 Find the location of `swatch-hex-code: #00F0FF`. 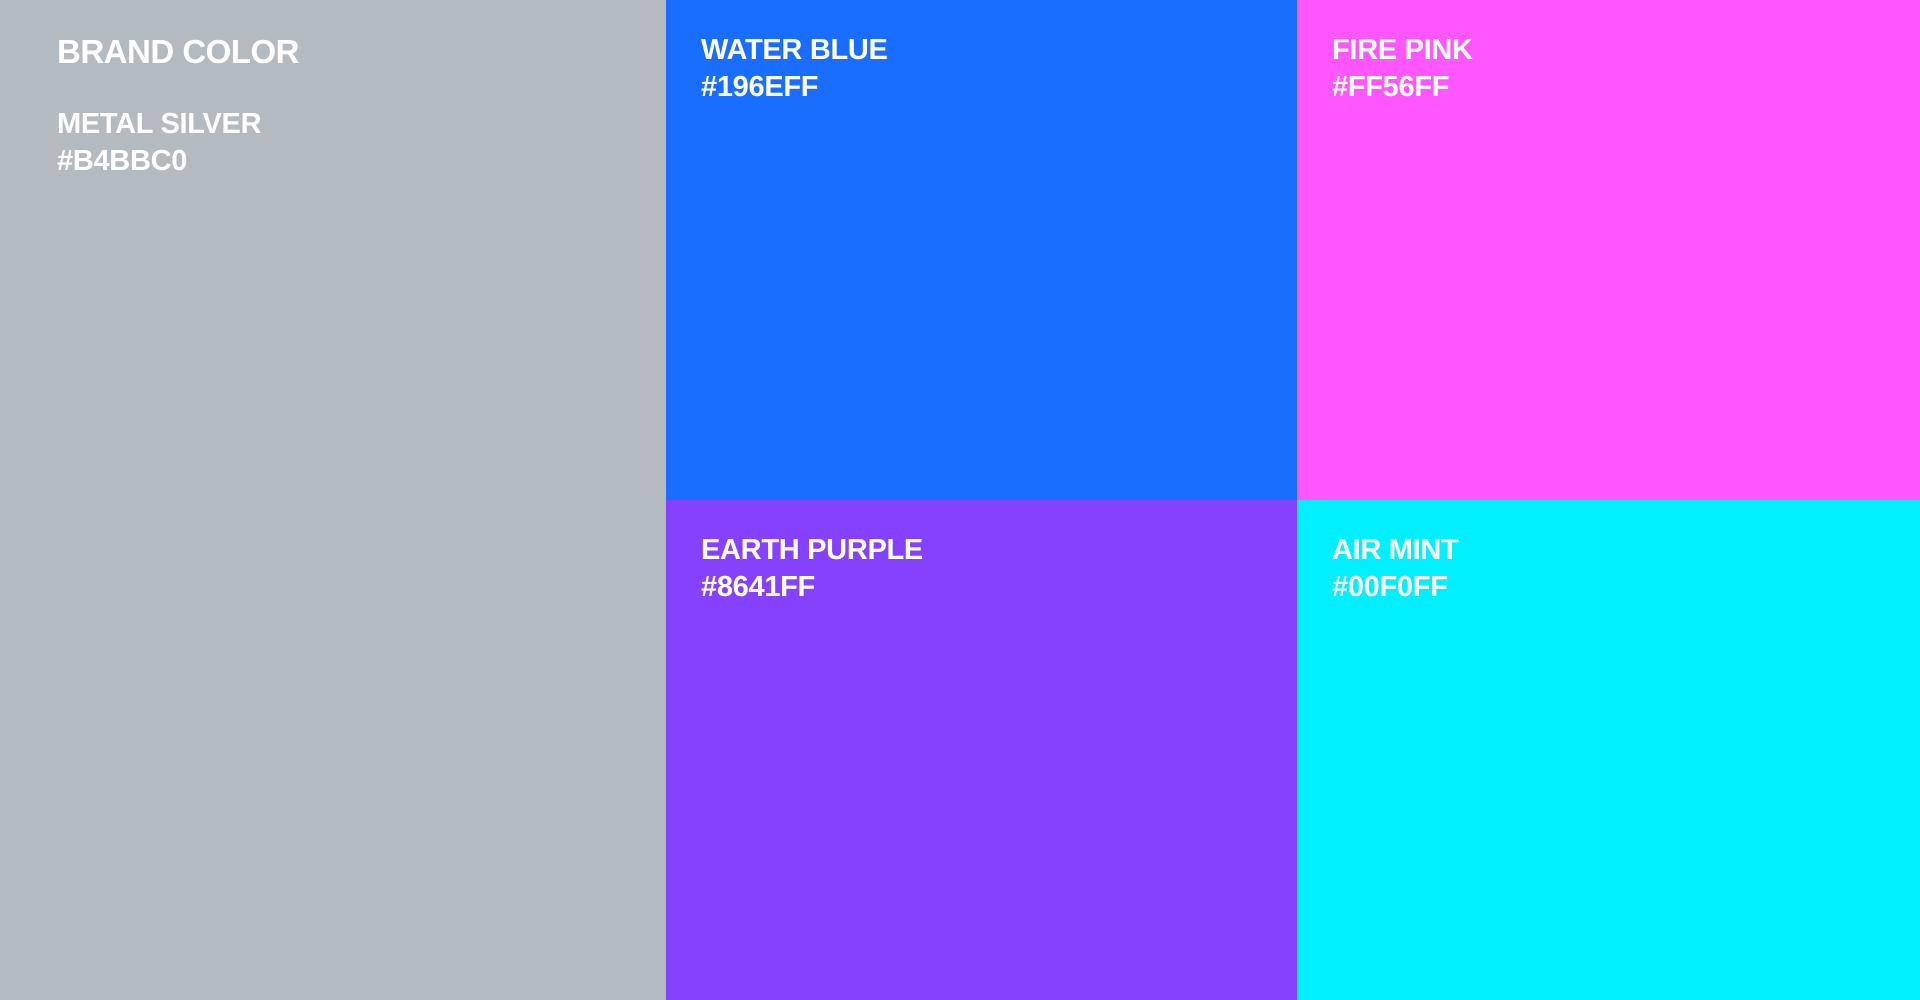

swatch-hex-code: #00F0FF is located at coordinates (1390, 587).